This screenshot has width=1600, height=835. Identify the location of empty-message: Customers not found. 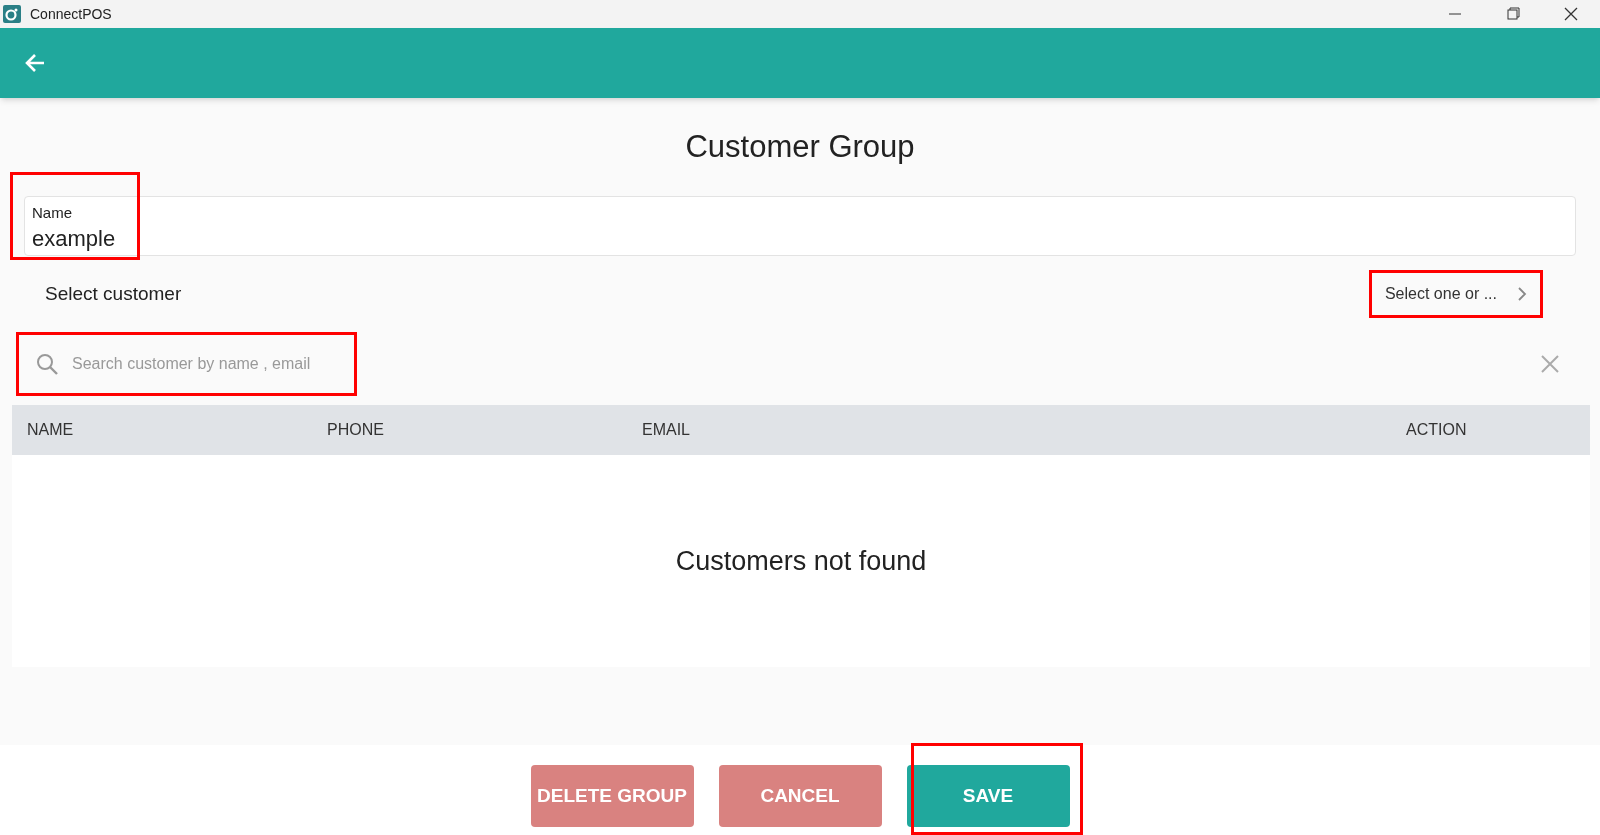
(801, 561).